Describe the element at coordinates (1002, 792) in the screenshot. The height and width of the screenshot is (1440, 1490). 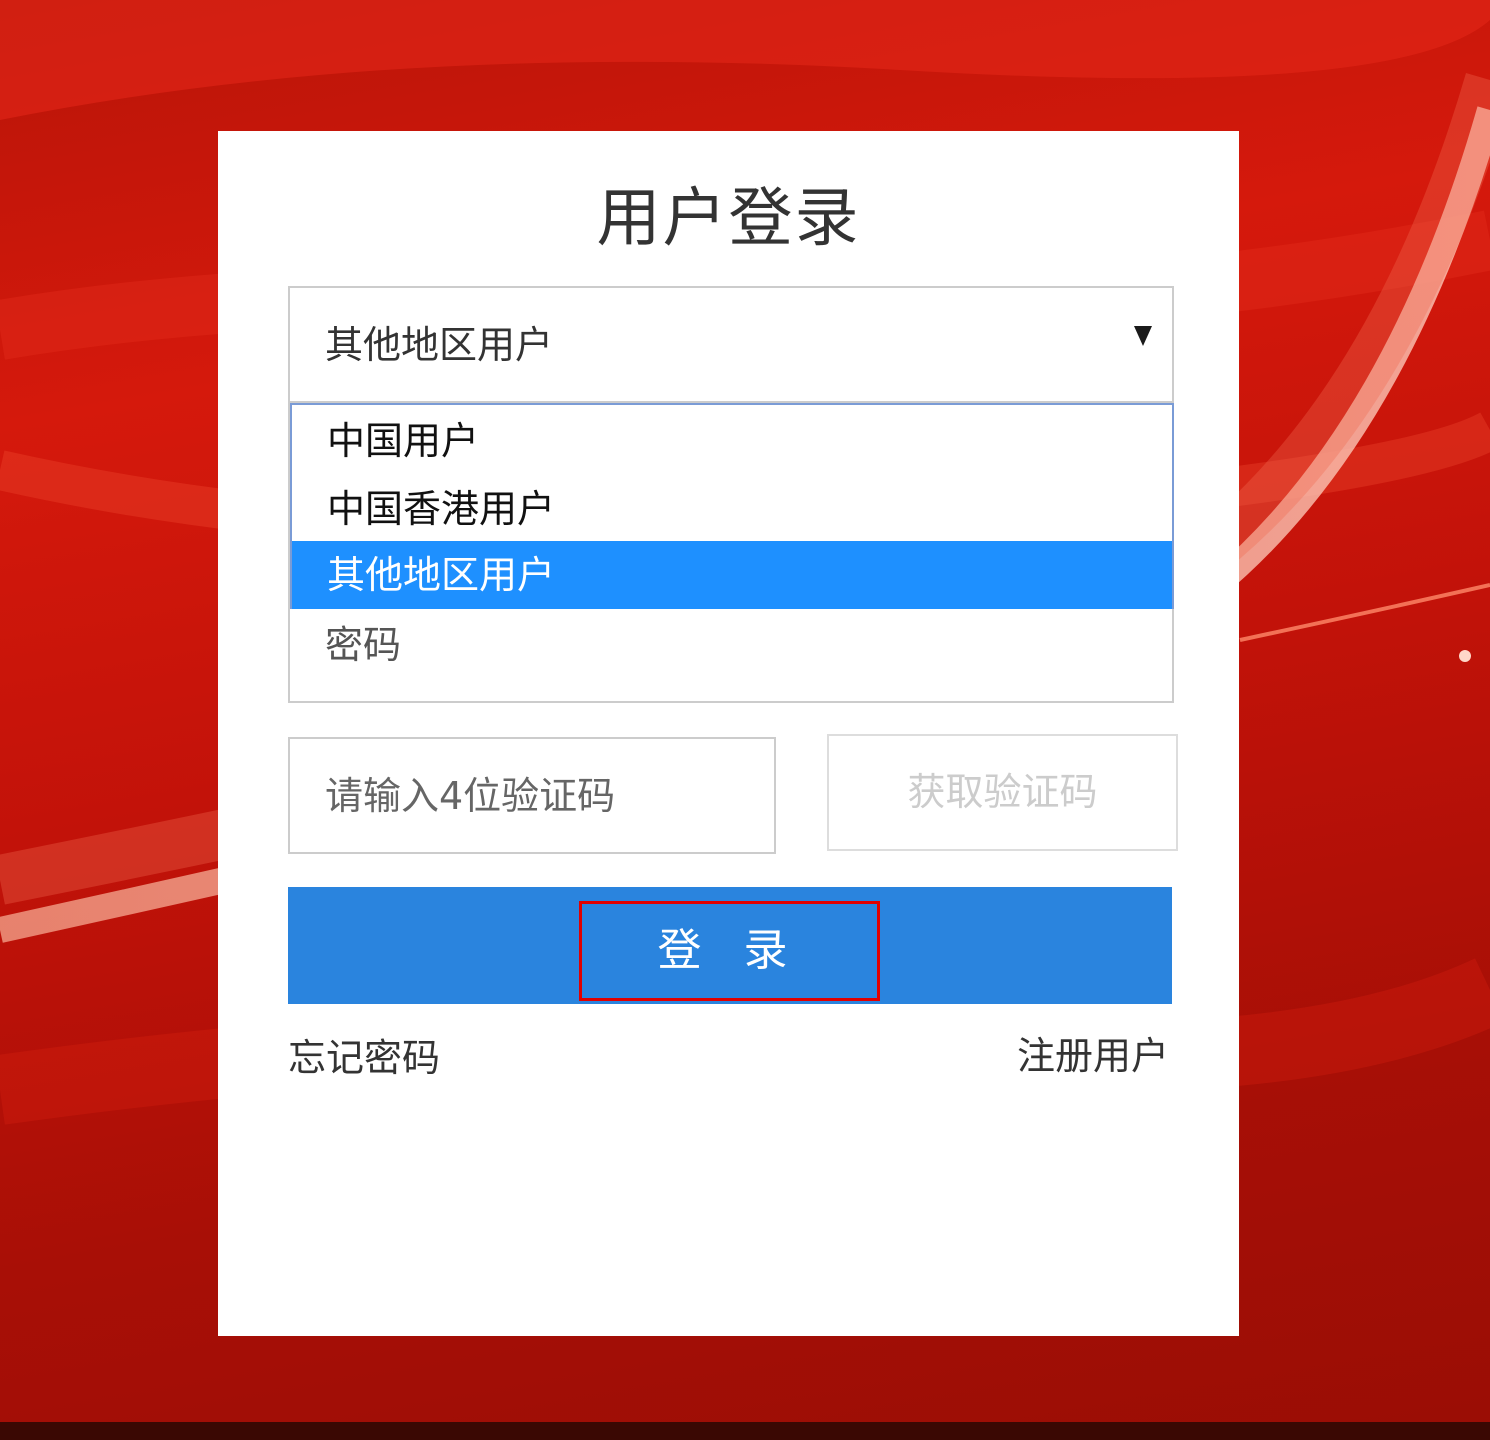
I see `get-code-button: 获取验证码` at that location.